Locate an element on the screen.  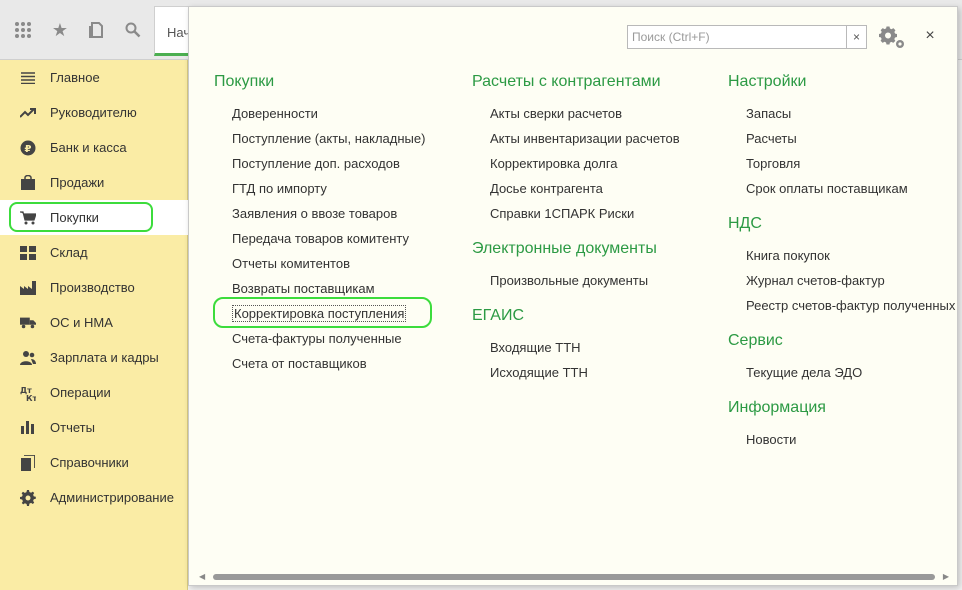
menu-link: Реестр счетов-фактур полученных is located at coordinates (841, 305).